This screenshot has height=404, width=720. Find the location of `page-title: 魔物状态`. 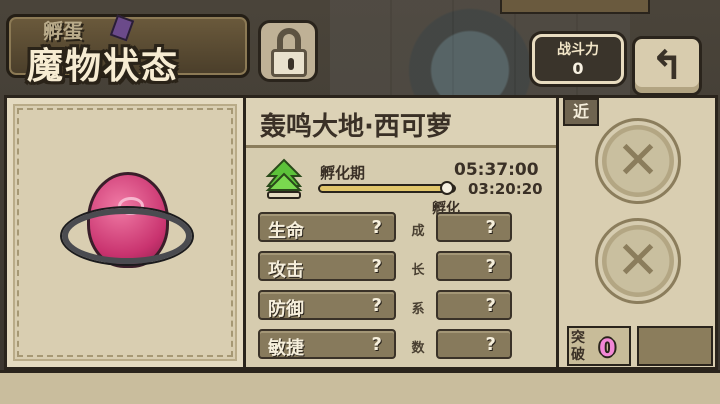

page-title: 魔物状态 is located at coordinates (103, 66).